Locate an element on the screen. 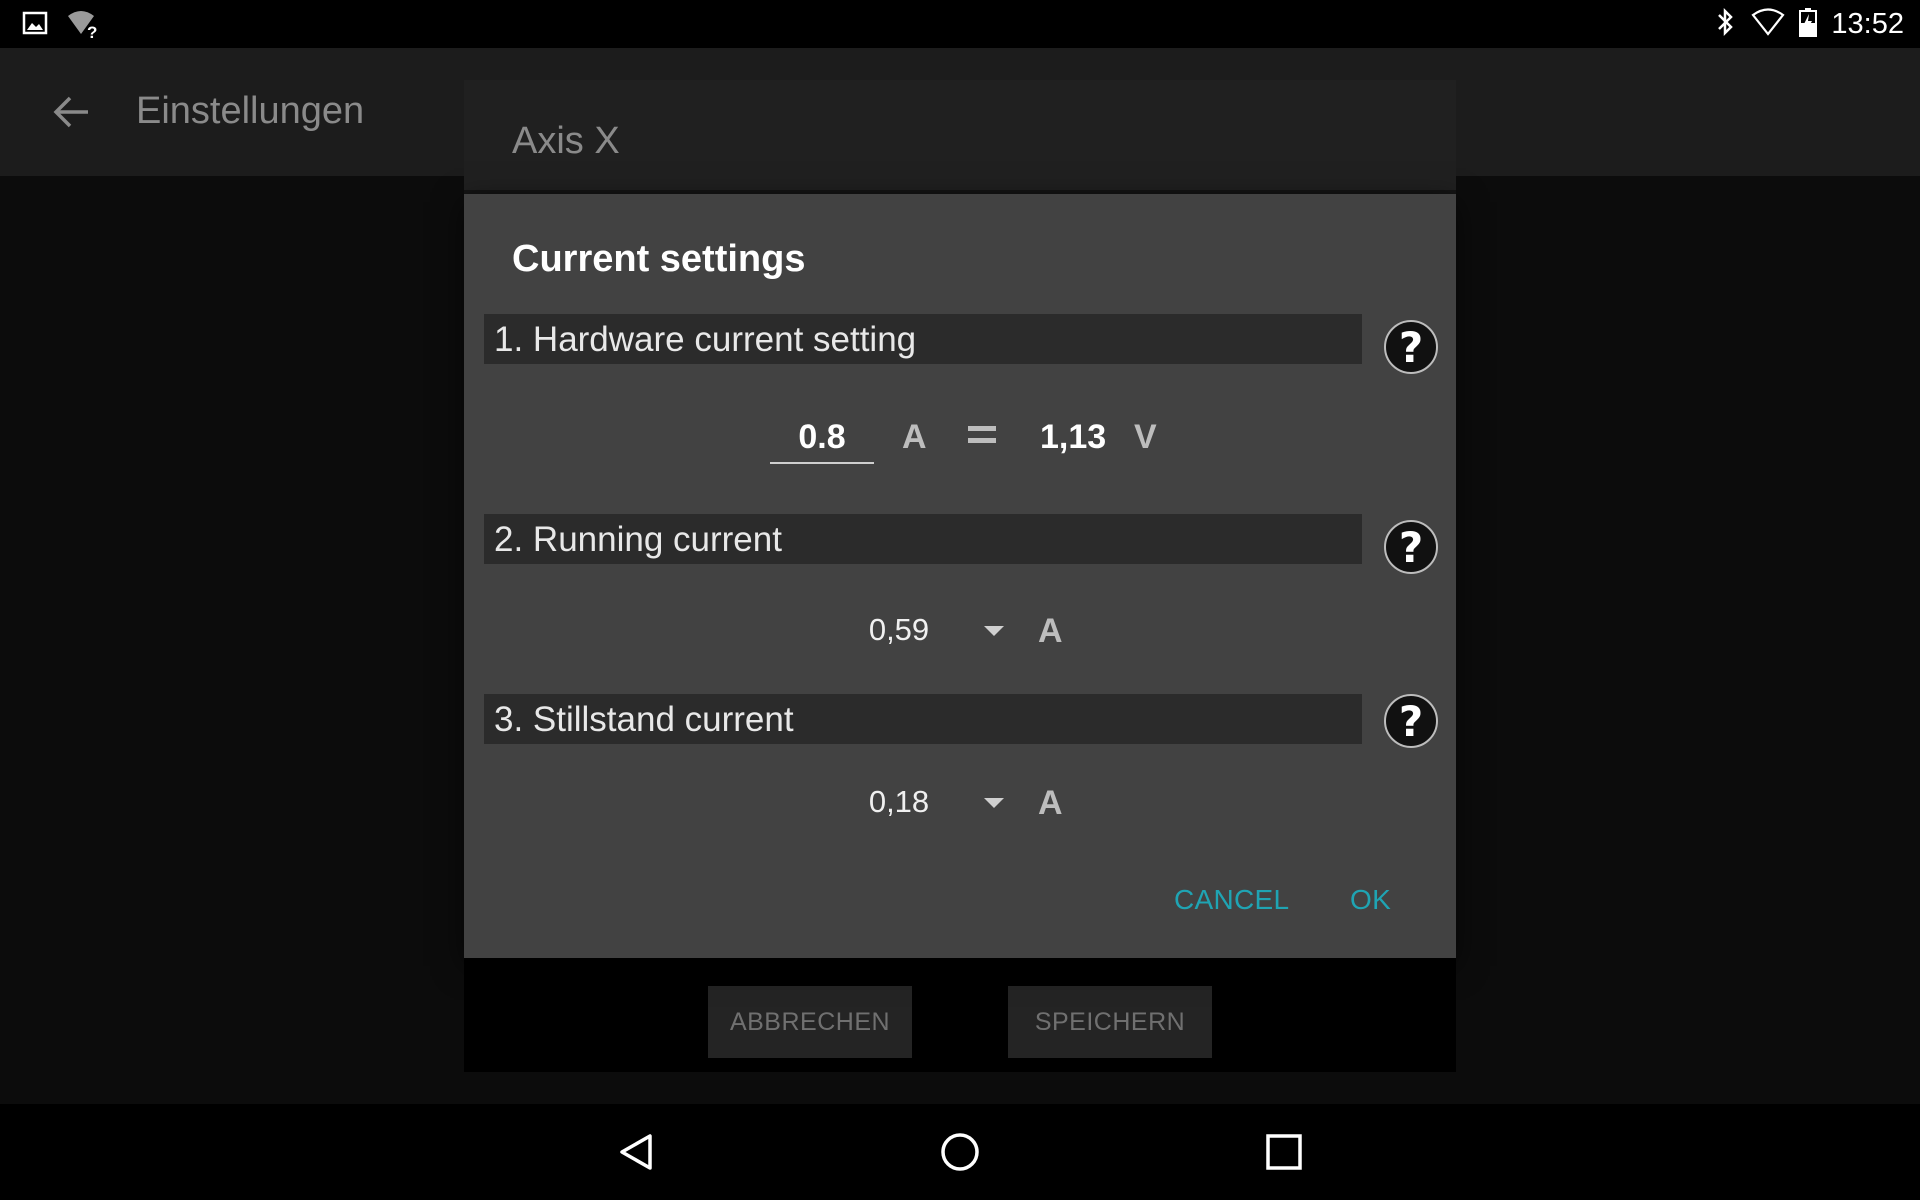 The image size is (1920, 1200). navigation-bar is located at coordinates (960, 1152).